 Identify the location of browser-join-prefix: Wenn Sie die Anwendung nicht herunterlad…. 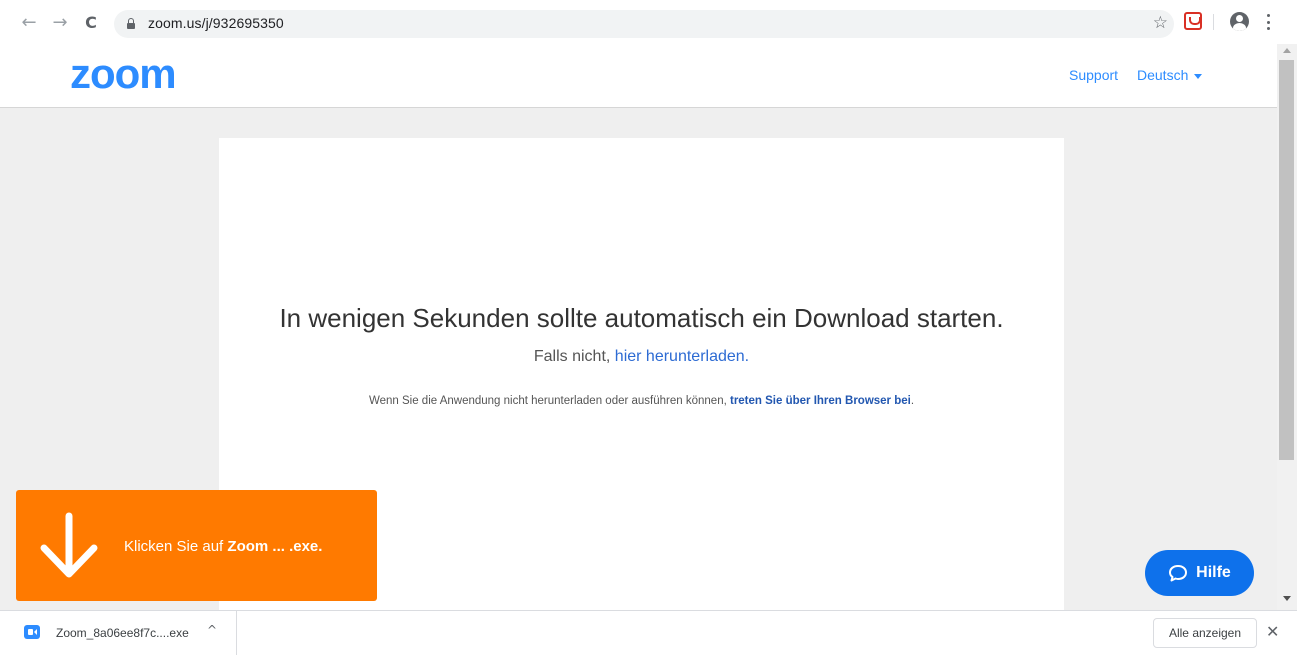
(547, 401).